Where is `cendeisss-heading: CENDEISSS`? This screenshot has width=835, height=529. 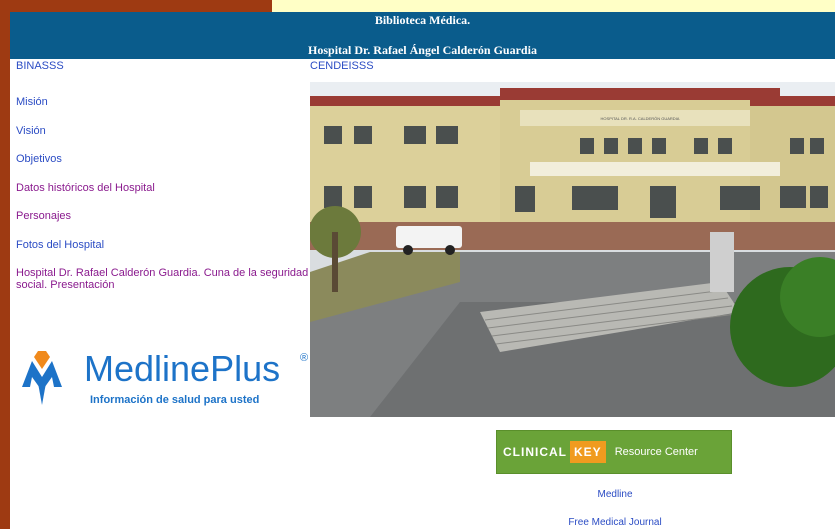 cendeisss-heading: CENDEISSS is located at coordinates (342, 66).